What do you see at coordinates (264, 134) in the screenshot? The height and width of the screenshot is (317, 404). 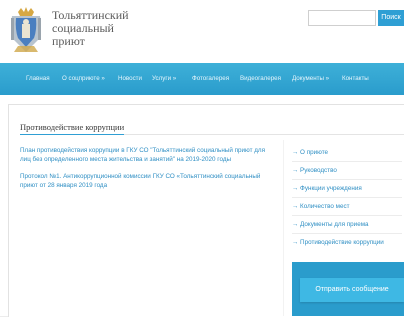 I see `title-divider` at bounding box center [264, 134].